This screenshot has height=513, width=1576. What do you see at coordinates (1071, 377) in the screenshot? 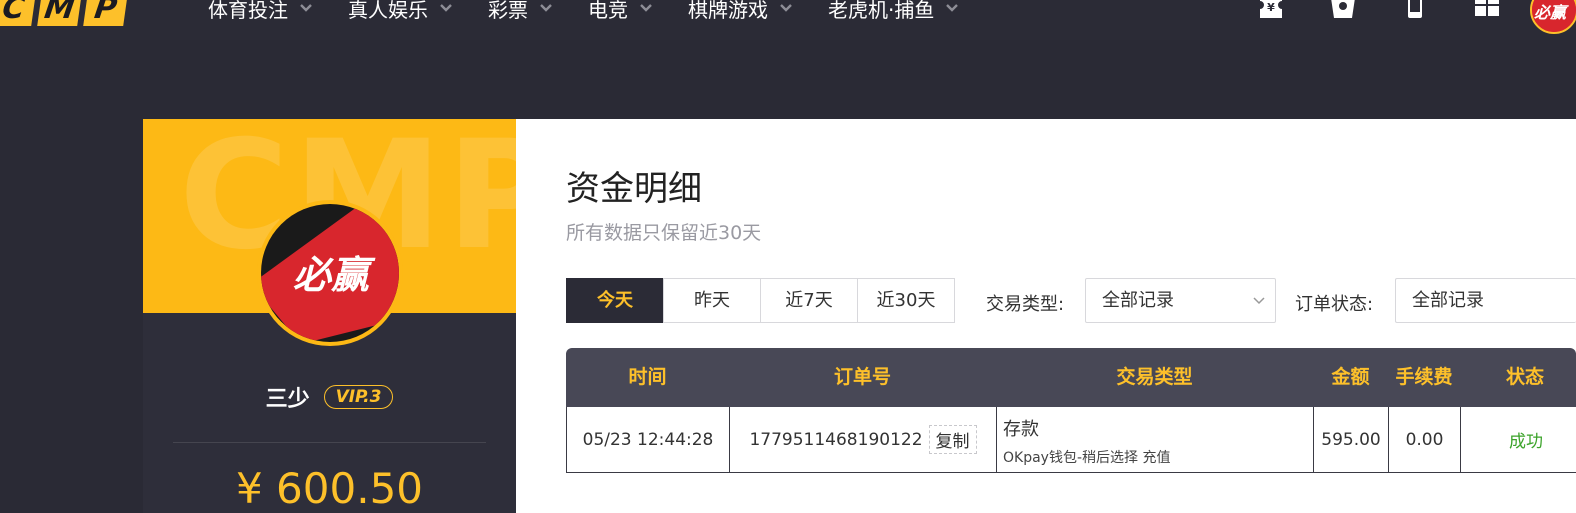
I see `table-header: 时间 订单号 交易类型 金额 手续费 状态` at bounding box center [1071, 377].